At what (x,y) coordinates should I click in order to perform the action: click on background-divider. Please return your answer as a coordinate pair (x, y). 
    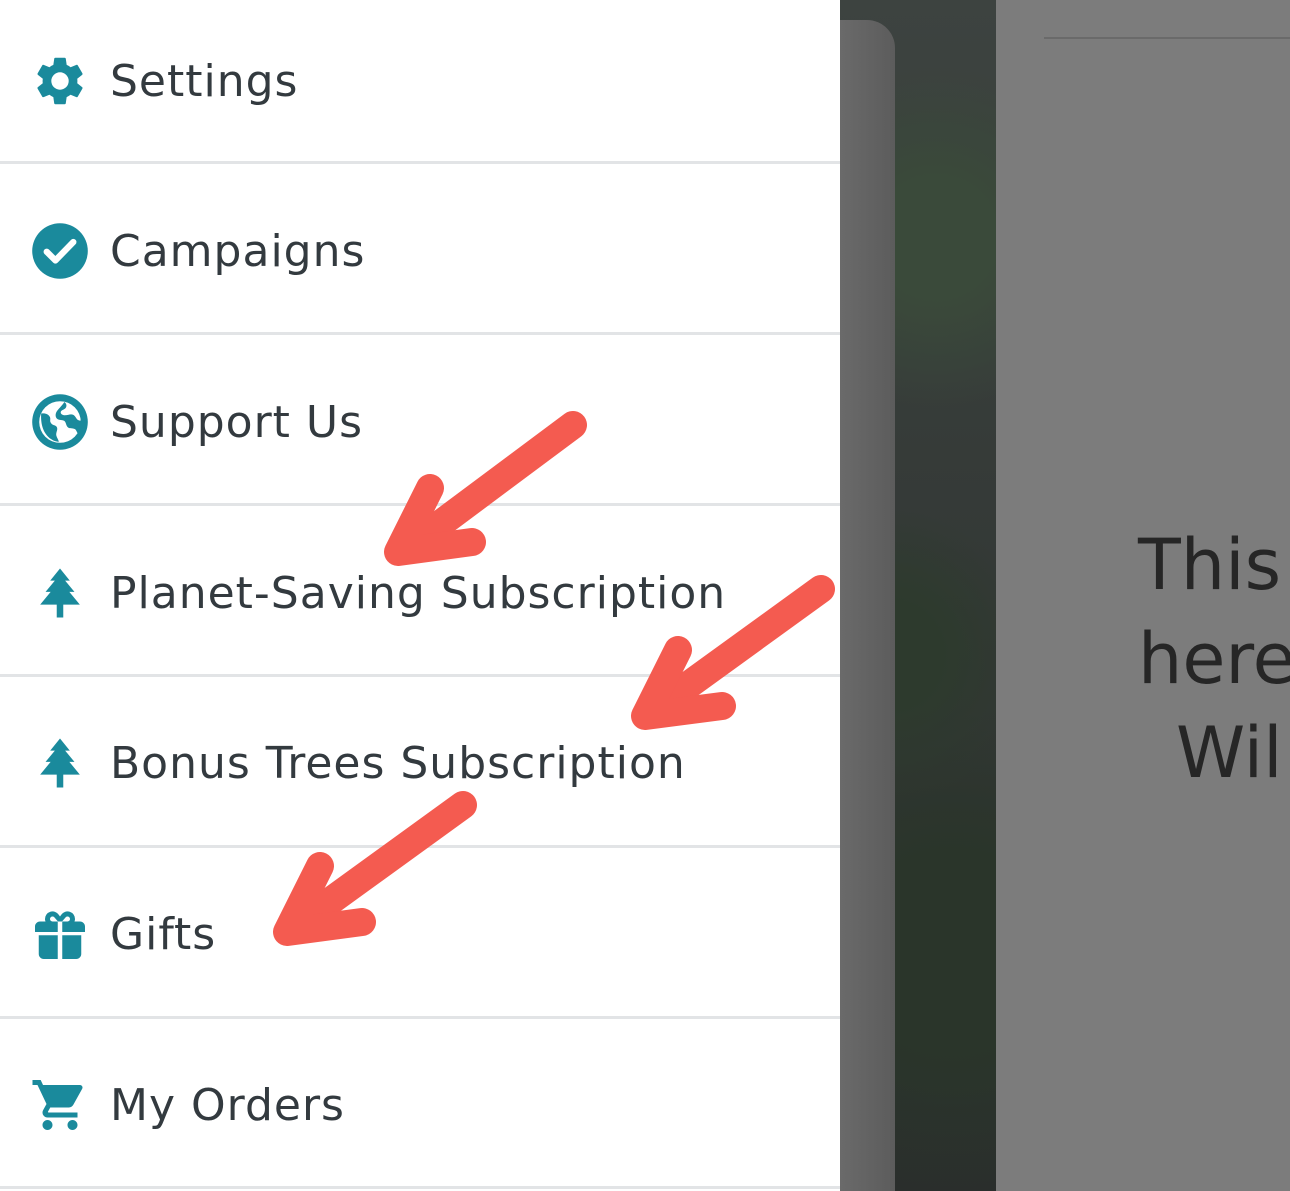
    Looking at the image, I should click on (1167, 38).